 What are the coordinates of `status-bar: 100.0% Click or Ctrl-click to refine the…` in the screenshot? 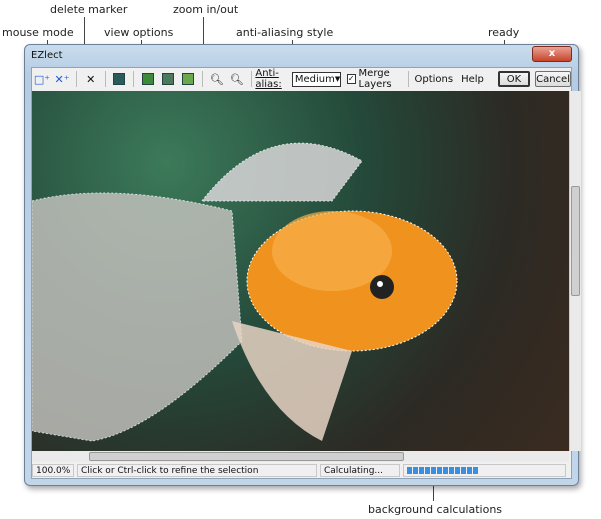 It's located at (301, 471).